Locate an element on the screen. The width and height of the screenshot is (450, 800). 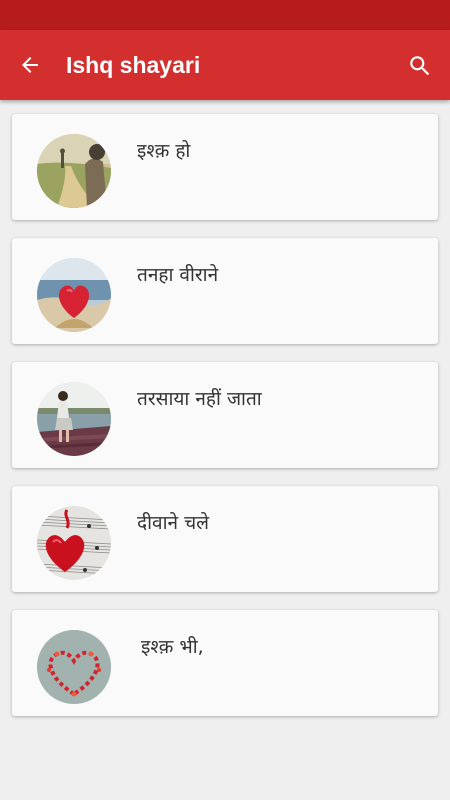
back-button is located at coordinates (30, 65).